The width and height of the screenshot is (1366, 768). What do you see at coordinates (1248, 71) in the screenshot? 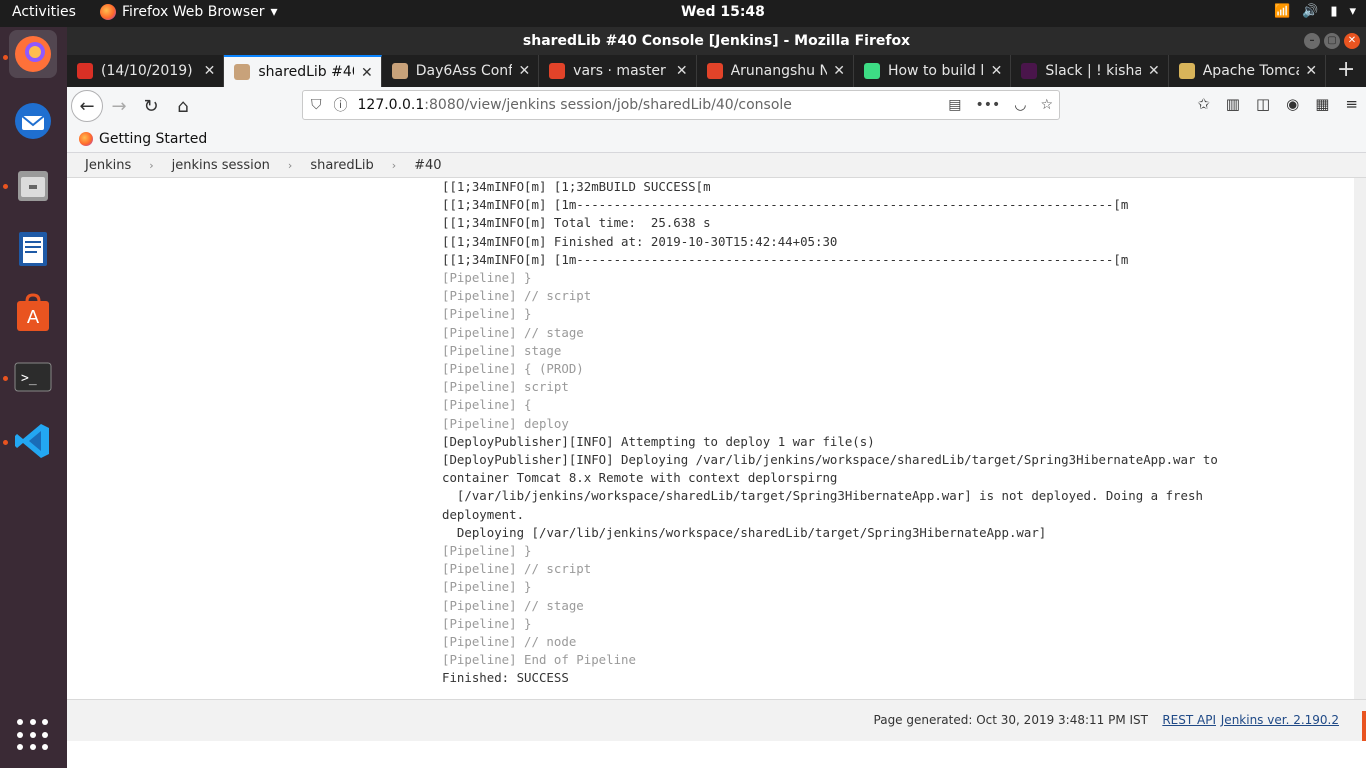
I see `browser-tab: Apache Tomca ✕` at bounding box center [1248, 71].